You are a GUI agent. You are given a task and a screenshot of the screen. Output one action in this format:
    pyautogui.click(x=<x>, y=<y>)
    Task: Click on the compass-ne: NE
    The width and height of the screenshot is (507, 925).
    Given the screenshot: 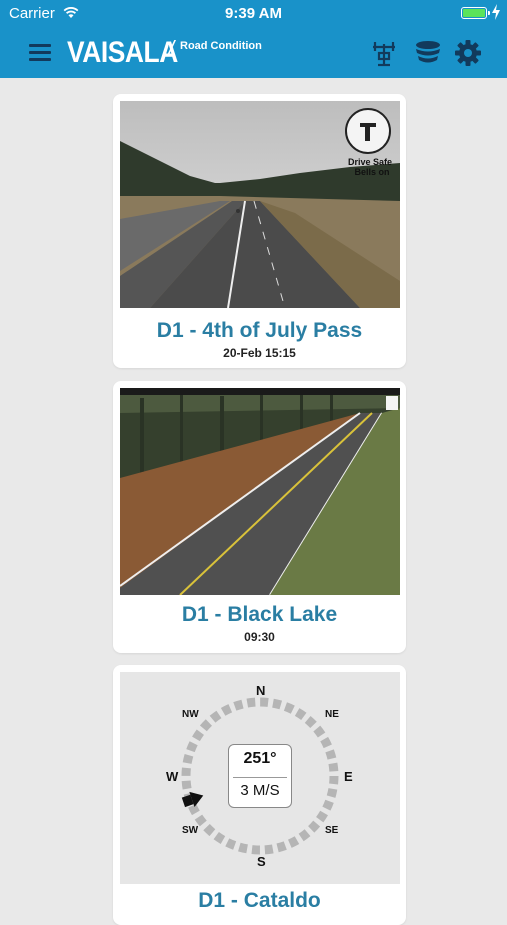 What is the action you would take?
    pyautogui.click(x=332, y=714)
    